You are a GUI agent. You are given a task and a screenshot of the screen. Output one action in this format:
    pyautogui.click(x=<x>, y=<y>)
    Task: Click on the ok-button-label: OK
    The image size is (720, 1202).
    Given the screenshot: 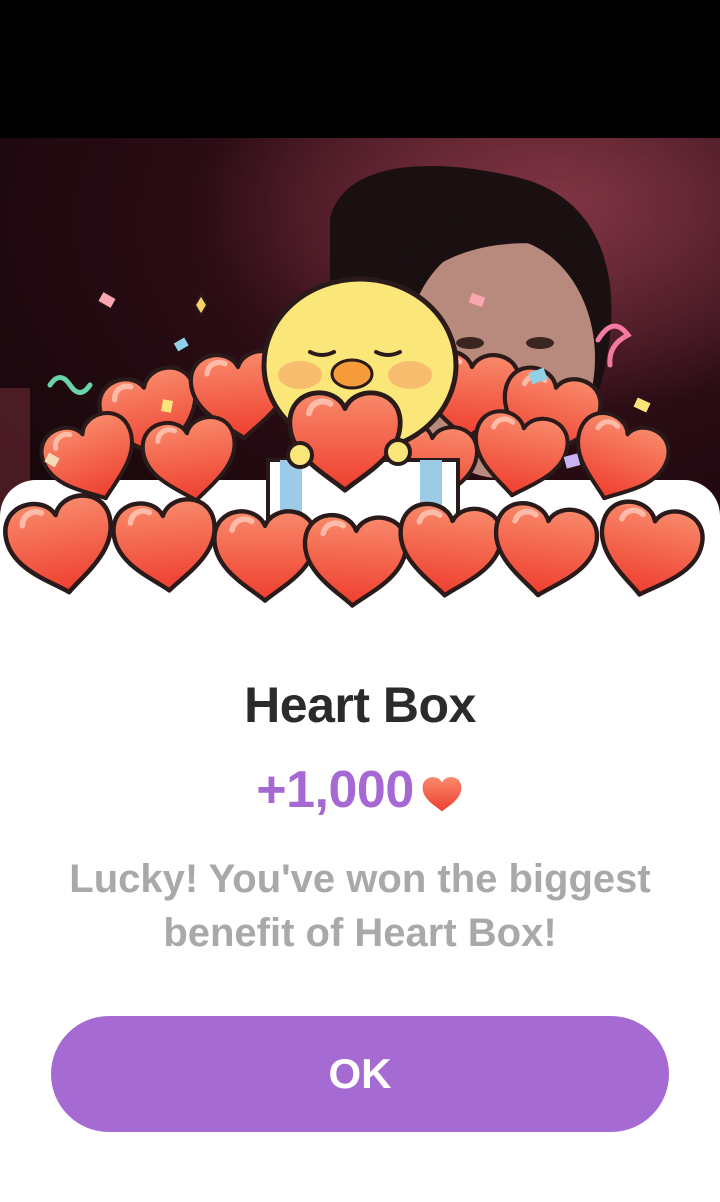 What is the action you would take?
    pyautogui.click(x=360, y=1073)
    